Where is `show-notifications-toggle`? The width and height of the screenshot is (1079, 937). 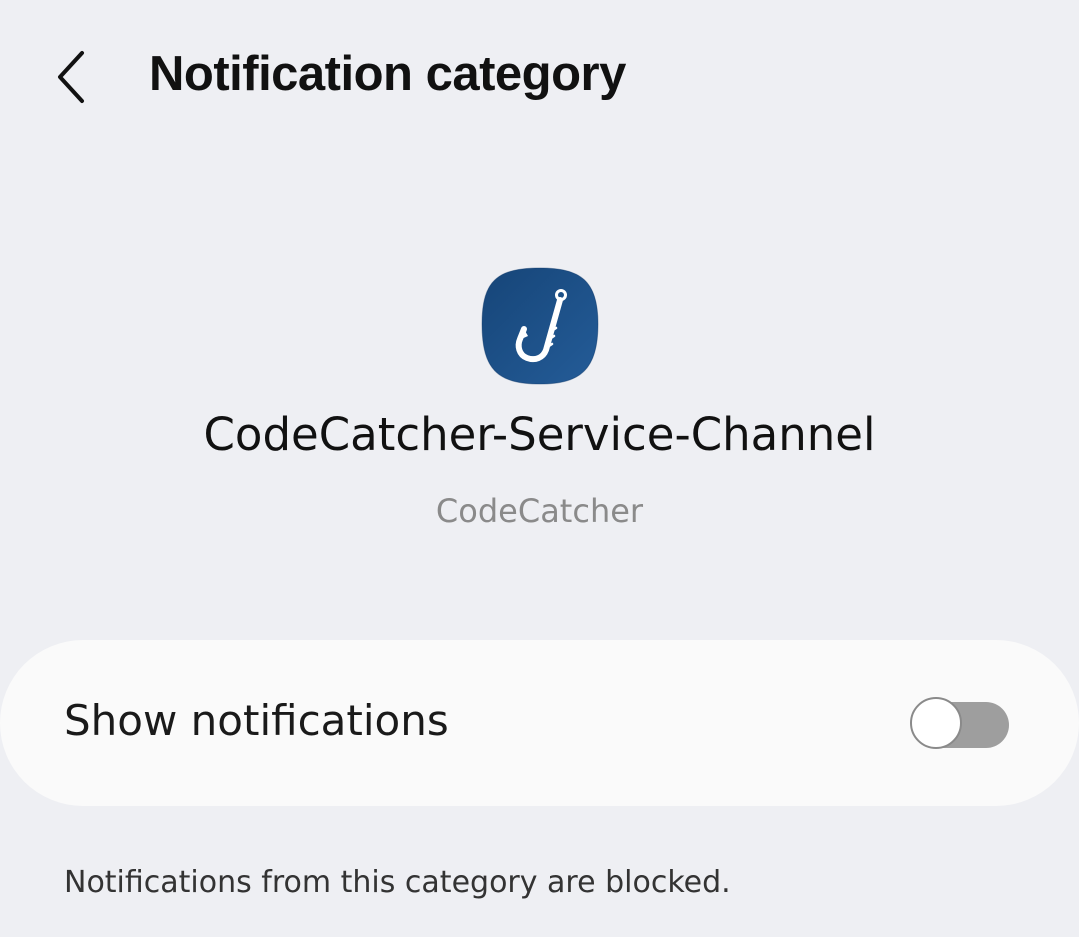
show-notifications-toggle is located at coordinates (960, 725).